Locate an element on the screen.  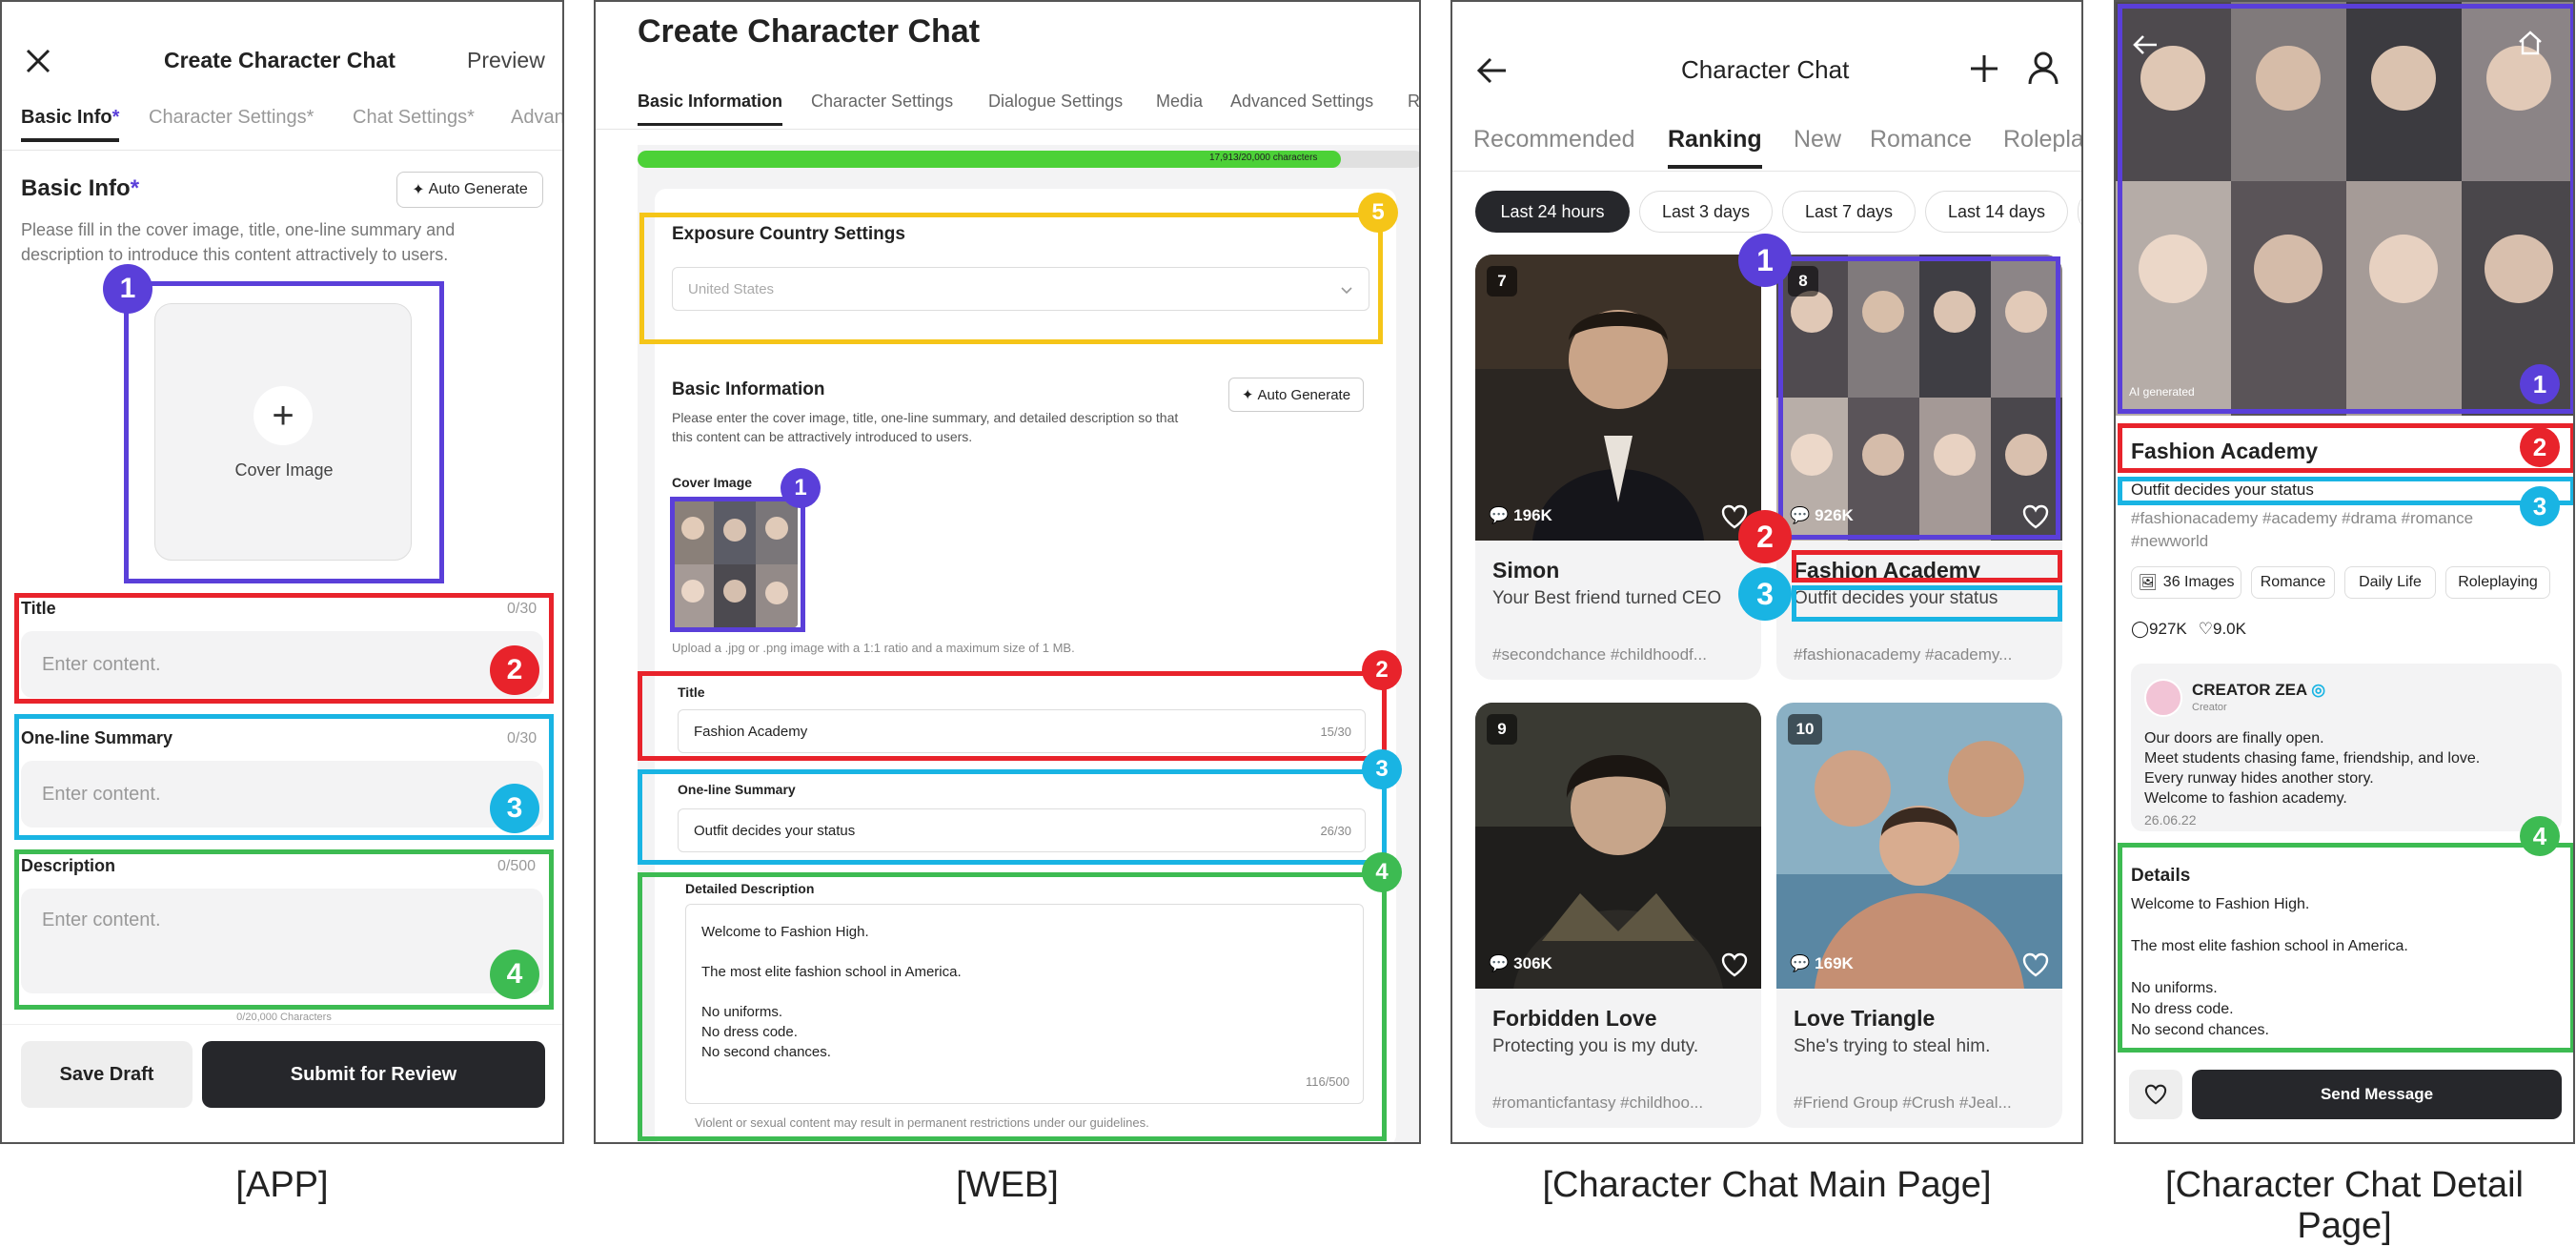
tab-character-settings: Character Settings* is located at coordinates (232, 118).